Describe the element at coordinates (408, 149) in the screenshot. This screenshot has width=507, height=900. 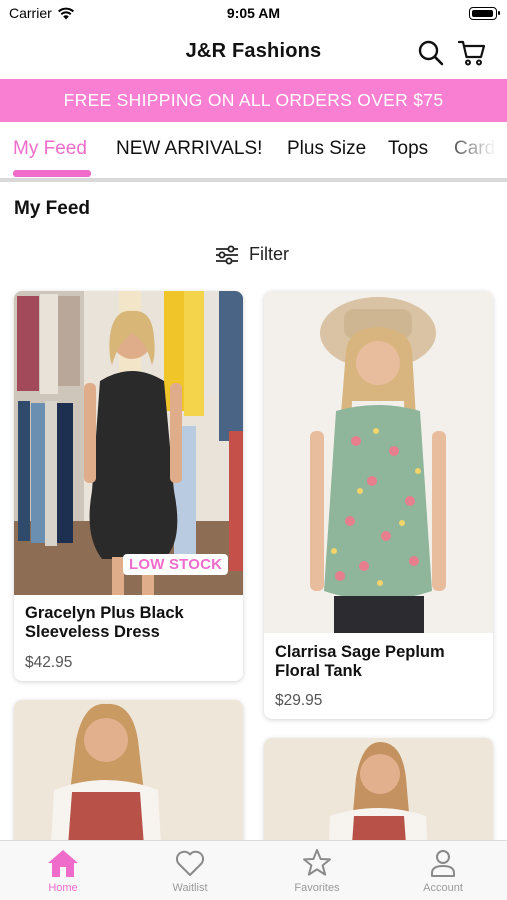
I see `tab-tops: Tops` at that location.